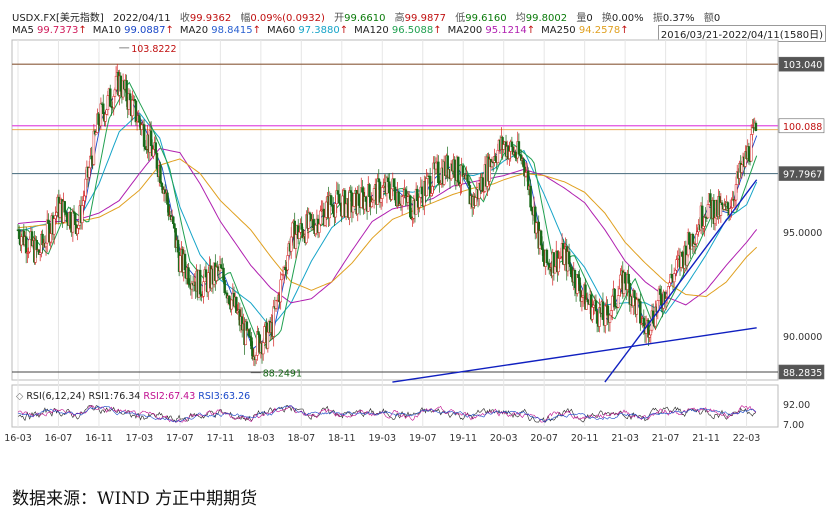  What do you see at coordinates (261, 438) in the screenshot?
I see `x-tick-label: 18-03` at bounding box center [261, 438].